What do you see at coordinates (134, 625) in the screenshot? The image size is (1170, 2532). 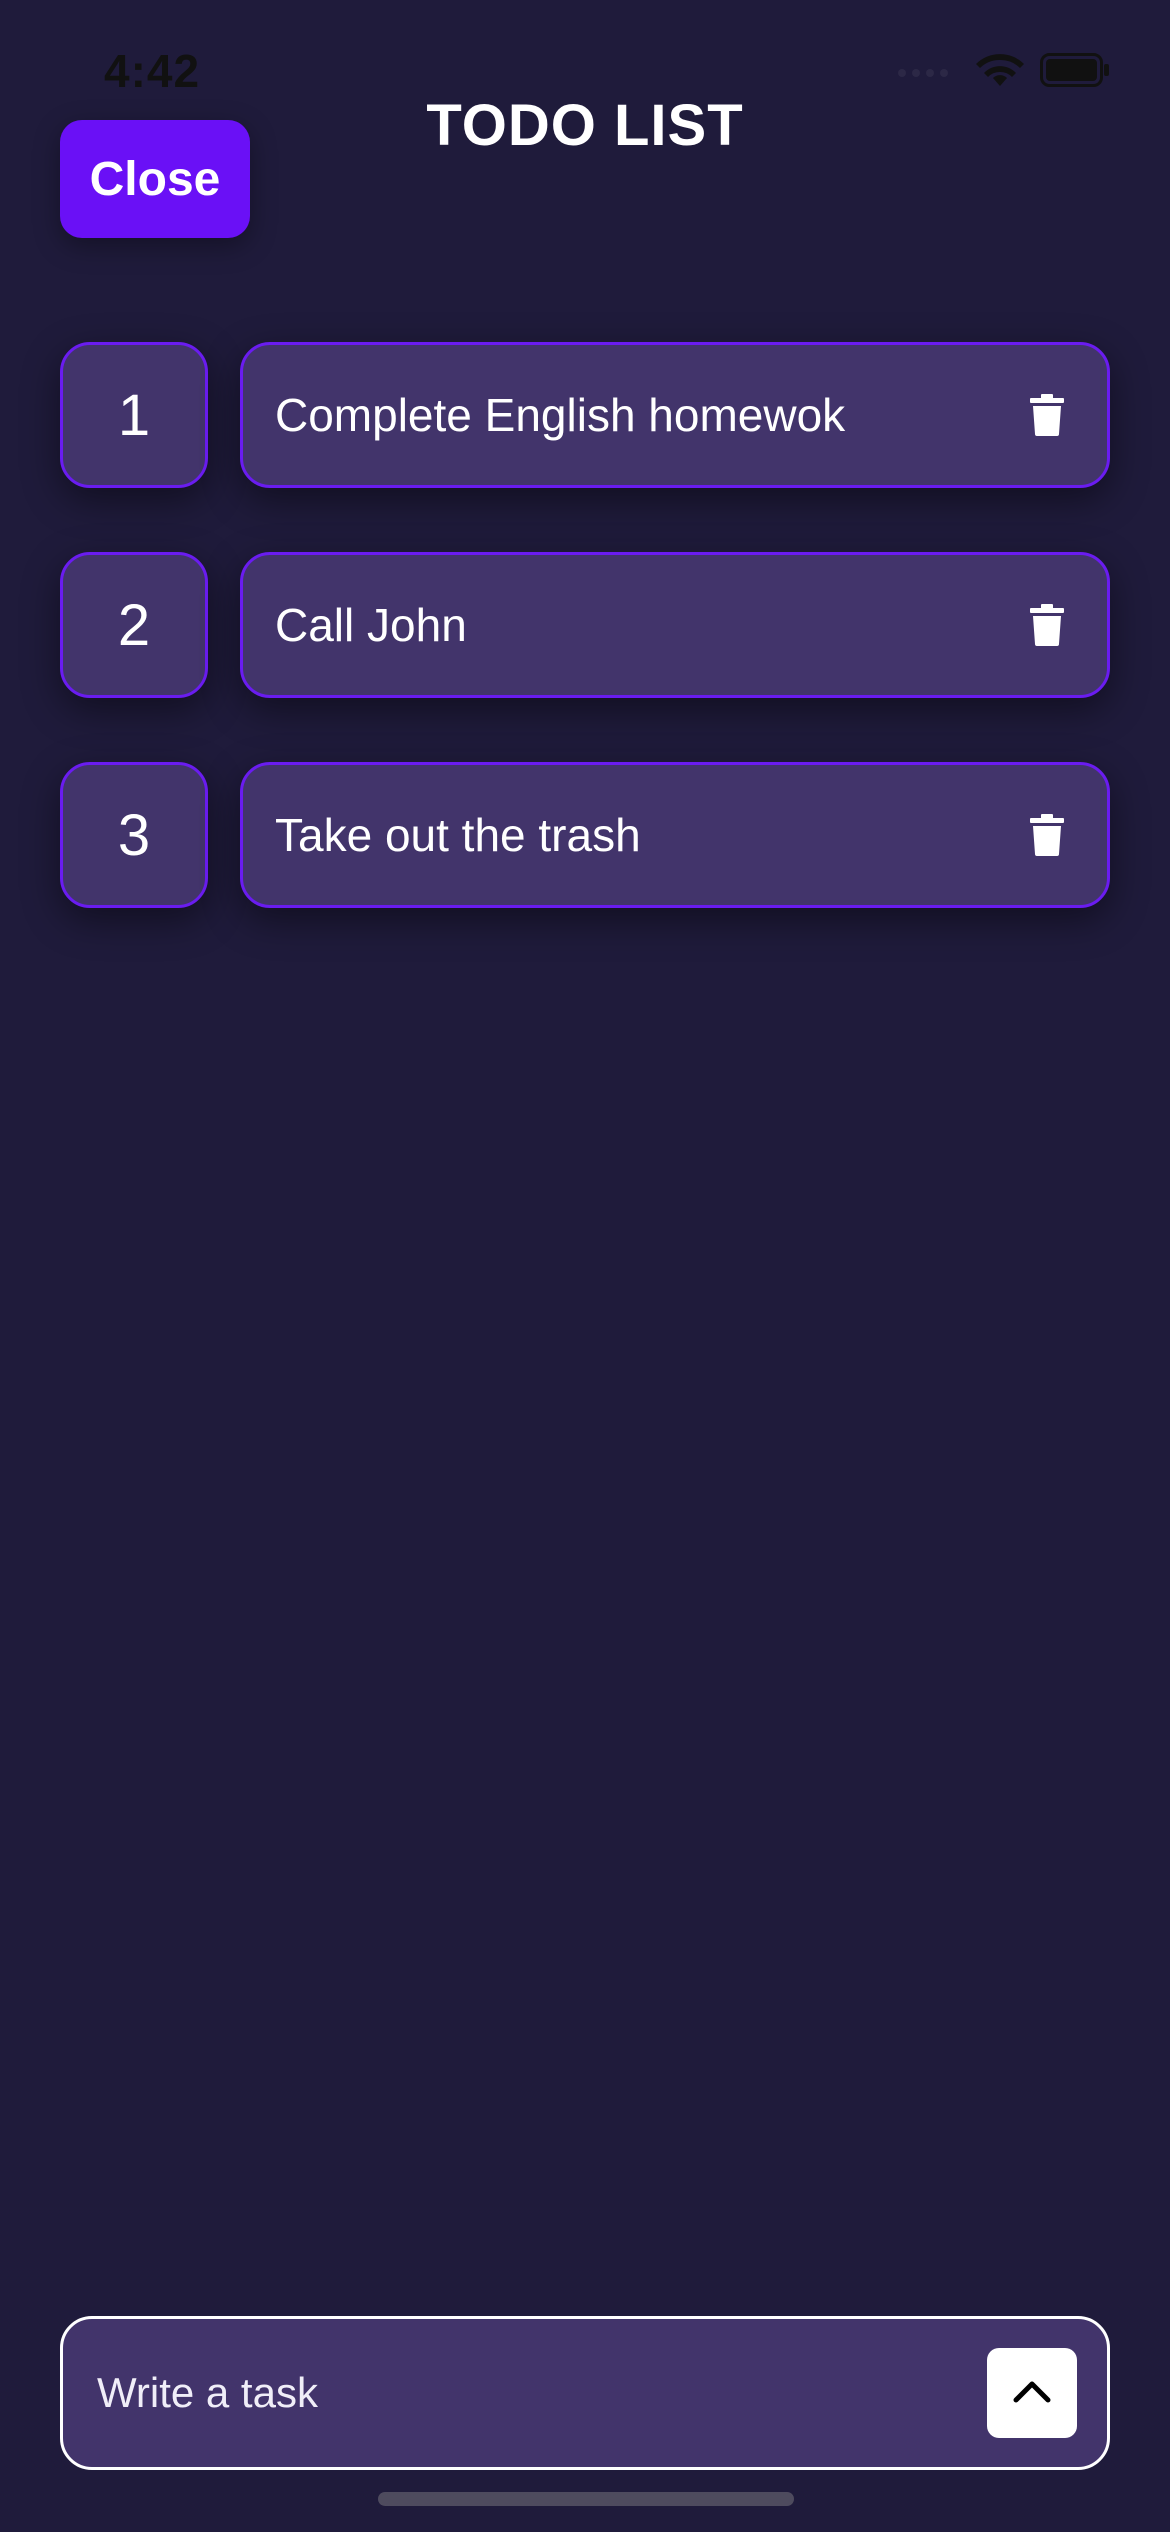 I see `task-number: 2` at bounding box center [134, 625].